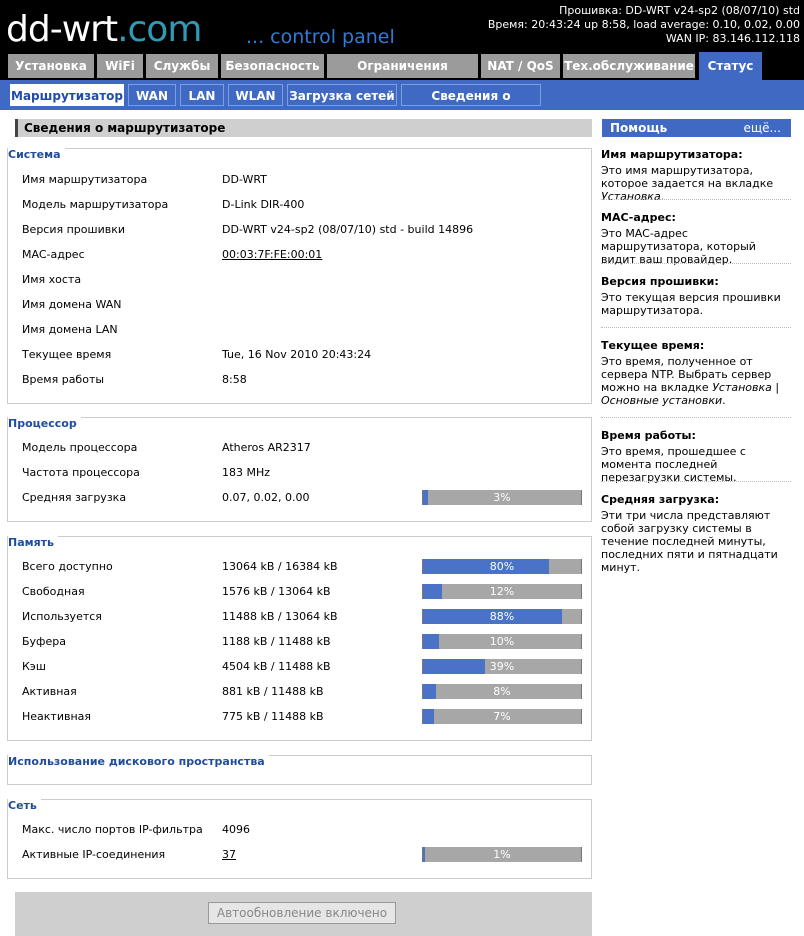 The width and height of the screenshot is (804, 936). What do you see at coordinates (679, 10) in the screenshot?
I see `firmware-info: Прошивка: DD-WRT v24-sp2 (08/07/10) std` at bounding box center [679, 10].